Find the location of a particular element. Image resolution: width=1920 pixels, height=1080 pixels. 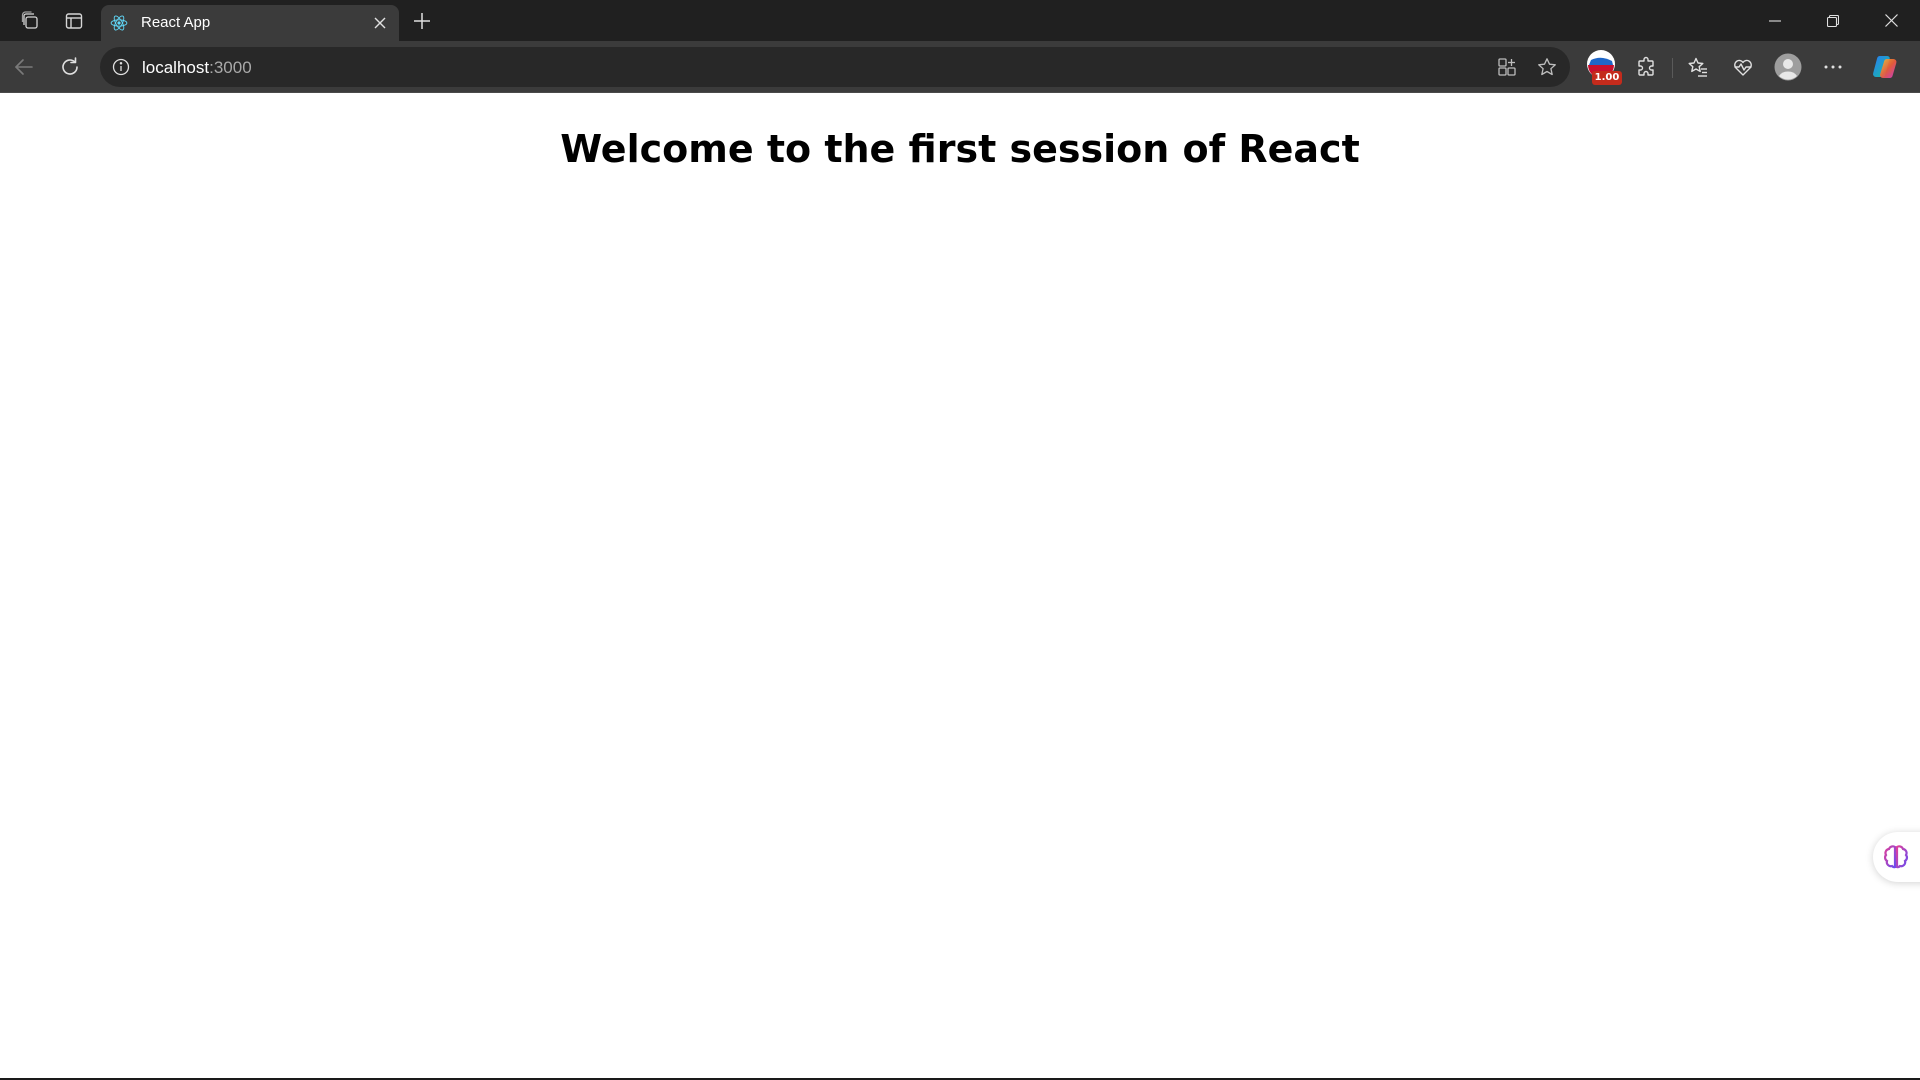

workspaces-button is located at coordinates (30, 21).